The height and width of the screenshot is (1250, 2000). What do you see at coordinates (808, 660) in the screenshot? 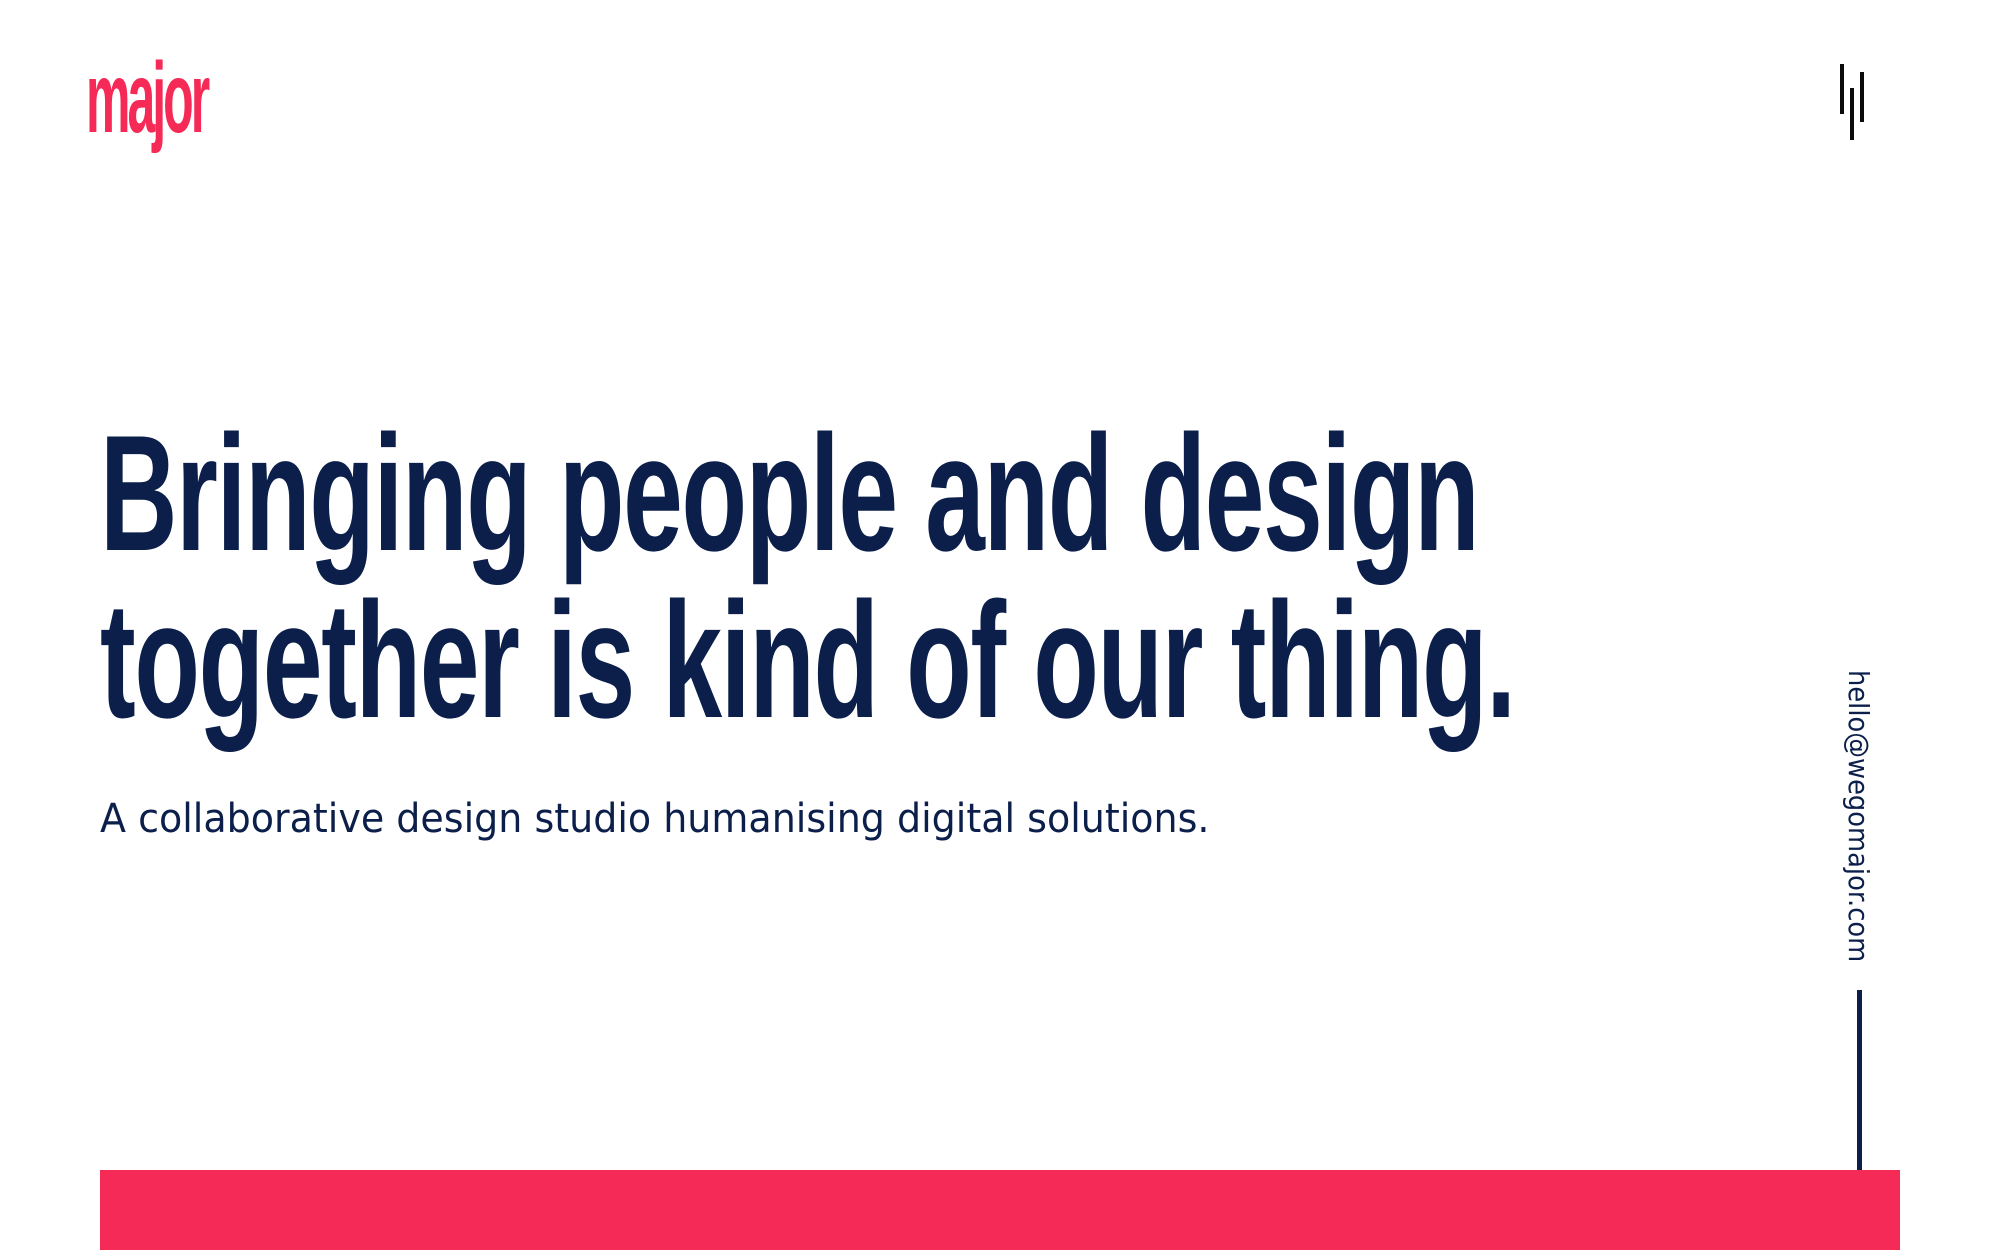
I see `hero-headline-line-2: together is kind of our thing.` at bounding box center [808, 660].